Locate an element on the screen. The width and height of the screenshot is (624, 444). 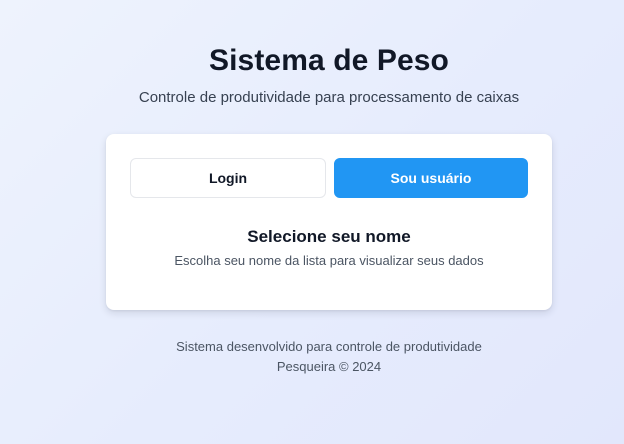
footer-line-2: Pesqueira © 2024 is located at coordinates (329, 366).